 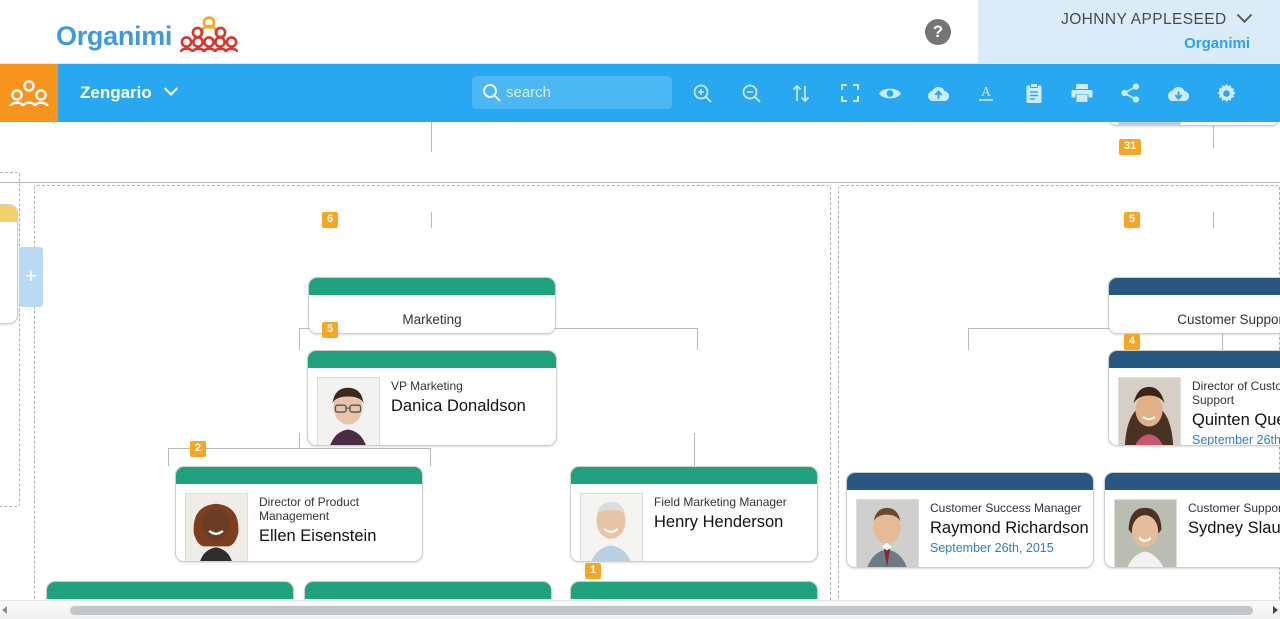 I want to click on top-header: Organimi ? JOHNNY APPLESEED Organimi, so click(x=640, y=32).